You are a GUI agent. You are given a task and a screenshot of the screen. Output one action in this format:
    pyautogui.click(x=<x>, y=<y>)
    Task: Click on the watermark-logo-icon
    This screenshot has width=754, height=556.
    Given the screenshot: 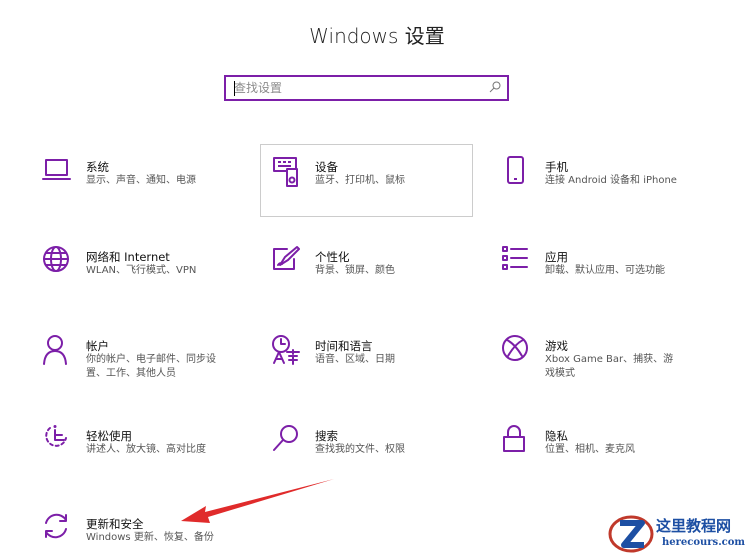 What is the action you would take?
    pyautogui.click(x=631, y=534)
    